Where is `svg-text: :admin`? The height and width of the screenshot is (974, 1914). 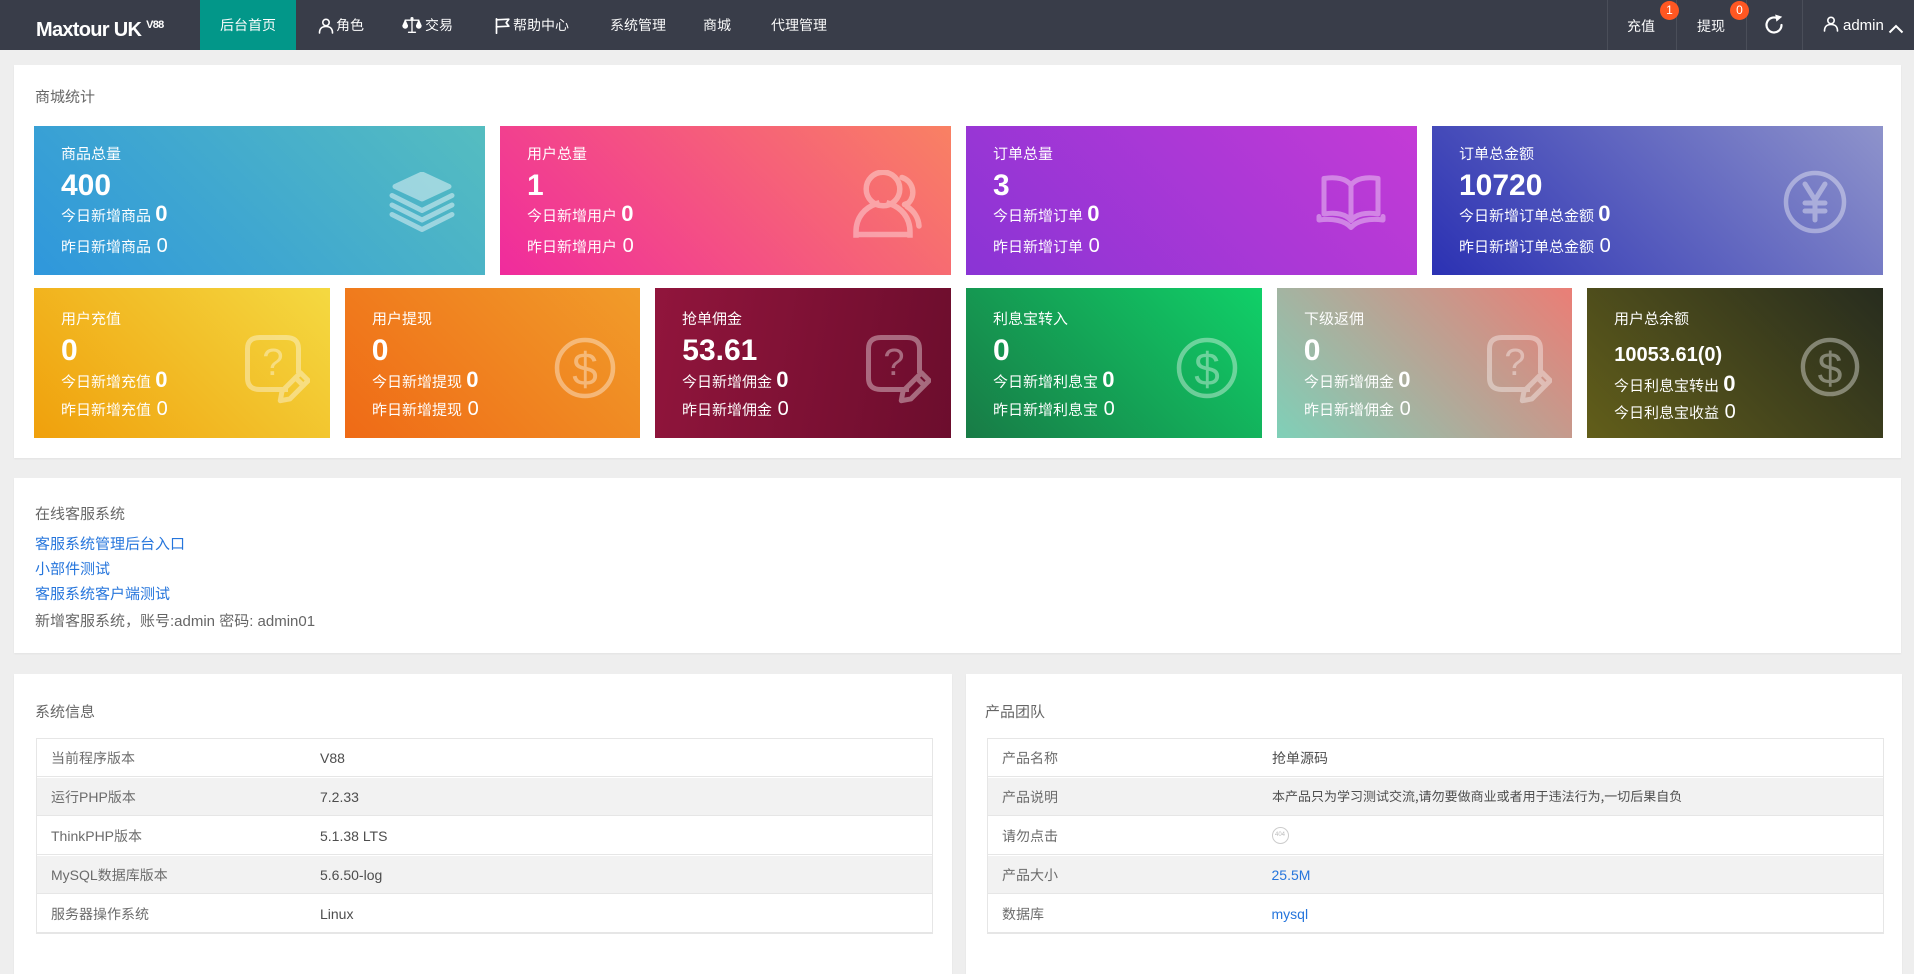
svg-text: :admin is located at coordinates (192, 621).